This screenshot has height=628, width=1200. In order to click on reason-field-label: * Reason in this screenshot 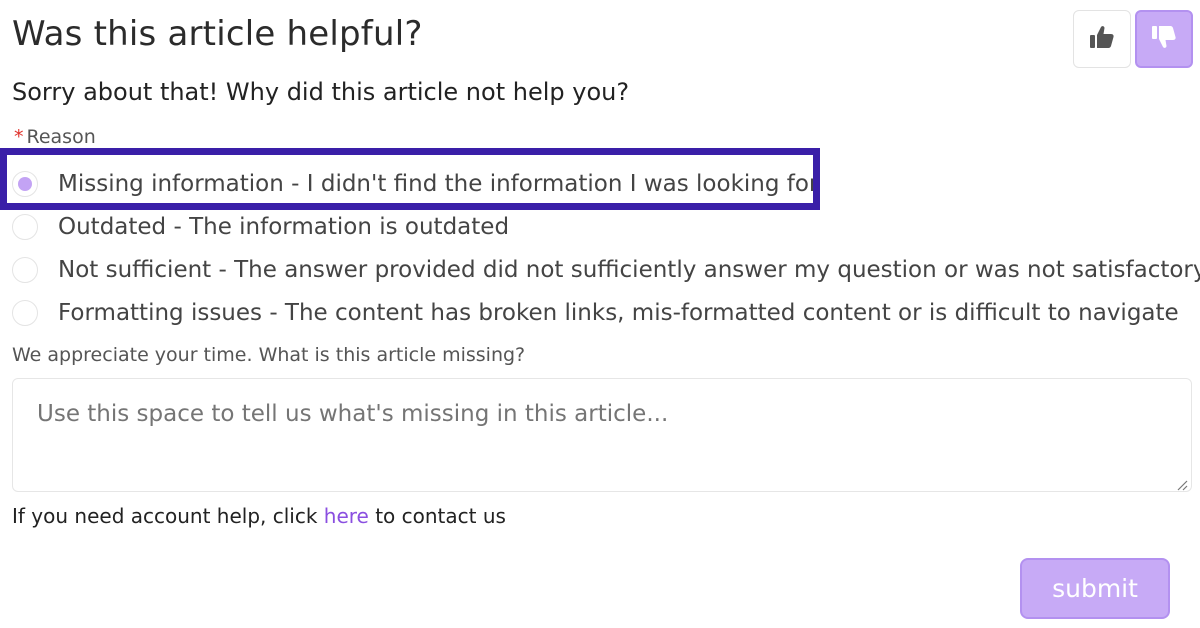, I will do `click(55, 137)`.